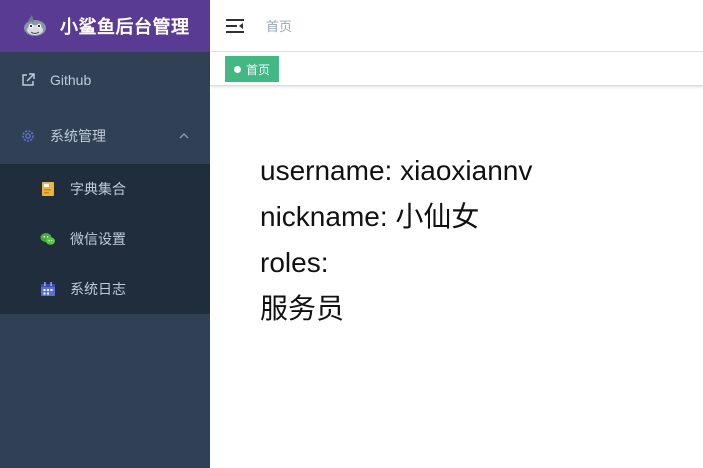  Describe the element at coordinates (48, 289) in the screenshot. I see `calendar-icon` at that location.